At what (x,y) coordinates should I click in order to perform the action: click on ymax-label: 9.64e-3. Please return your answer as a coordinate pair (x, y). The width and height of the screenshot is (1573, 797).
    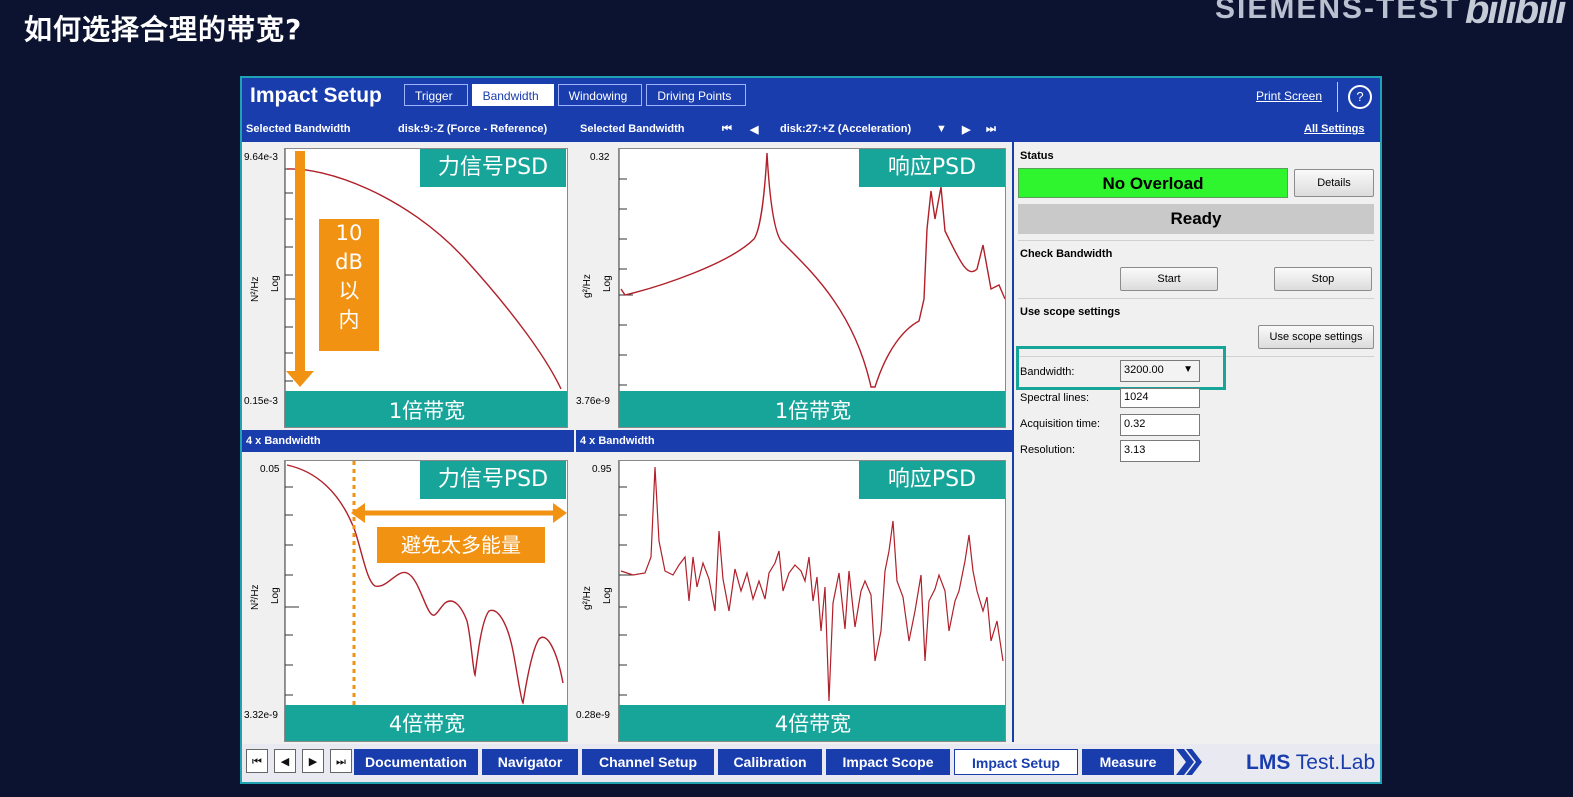
    Looking at the image, I should click on (261, 157).